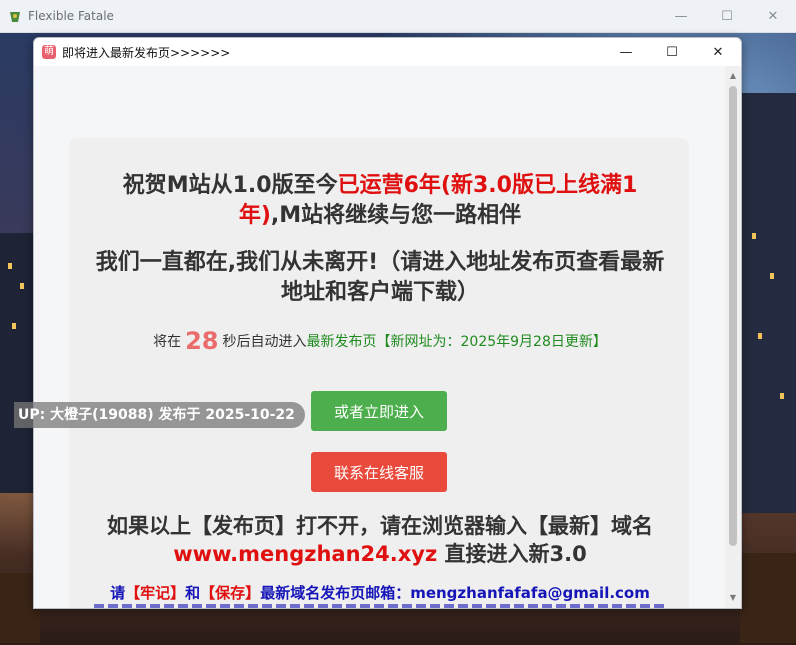  I want to click on app-titlebar: Flexible Fatale — ☐ ✕, so click(398, 16).